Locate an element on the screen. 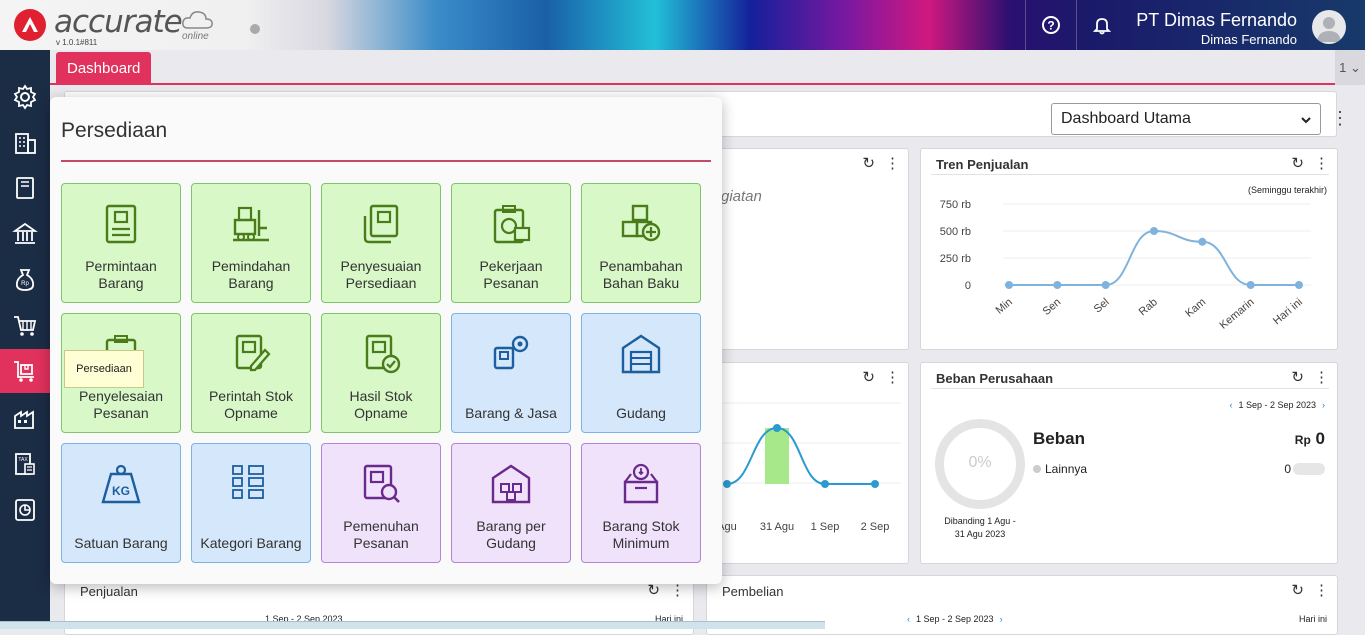 This screenshot has width=1365, height=635. x-tick-label: Kam is located at coordinates (1195, 308).